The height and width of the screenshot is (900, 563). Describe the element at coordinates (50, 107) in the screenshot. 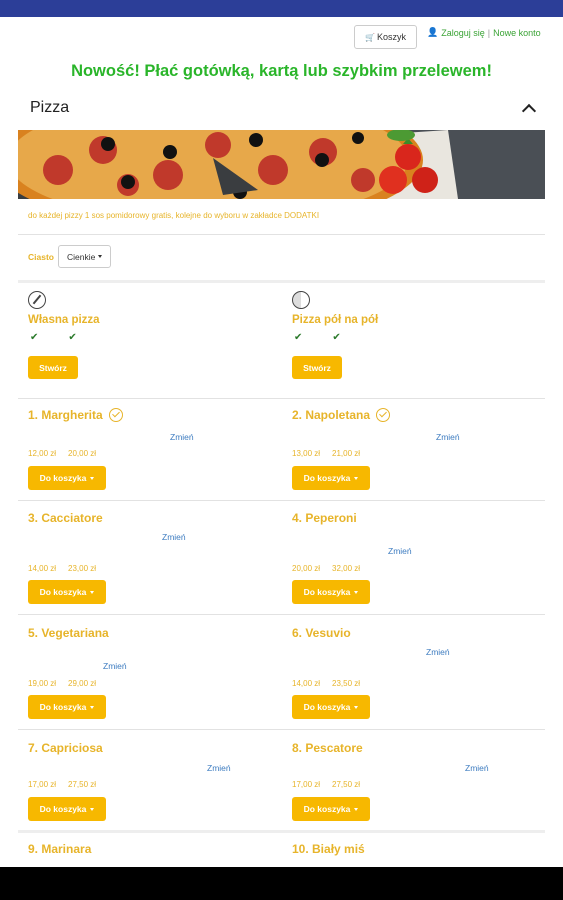

I see `section-title: Pizza` at that location.